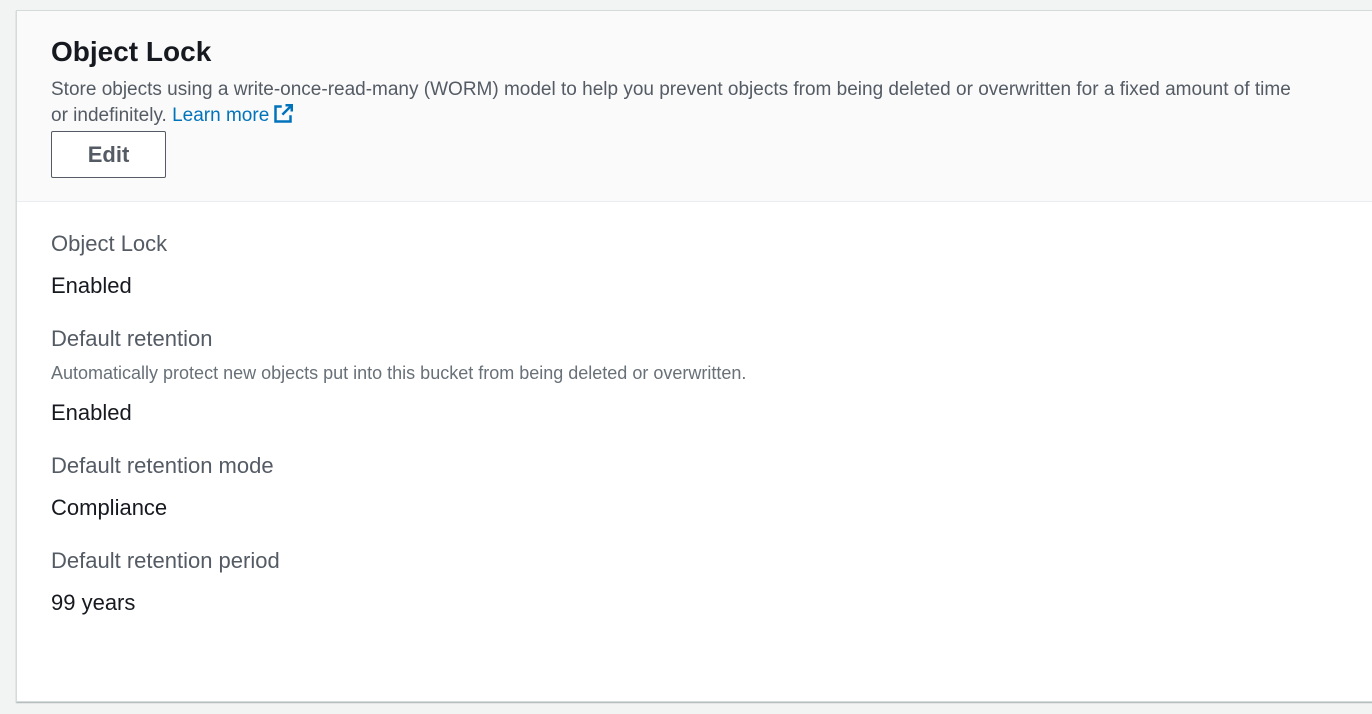 This screenshot has height=714, width=1372. I want to click on edit-button: Edit, so click(108, 154).